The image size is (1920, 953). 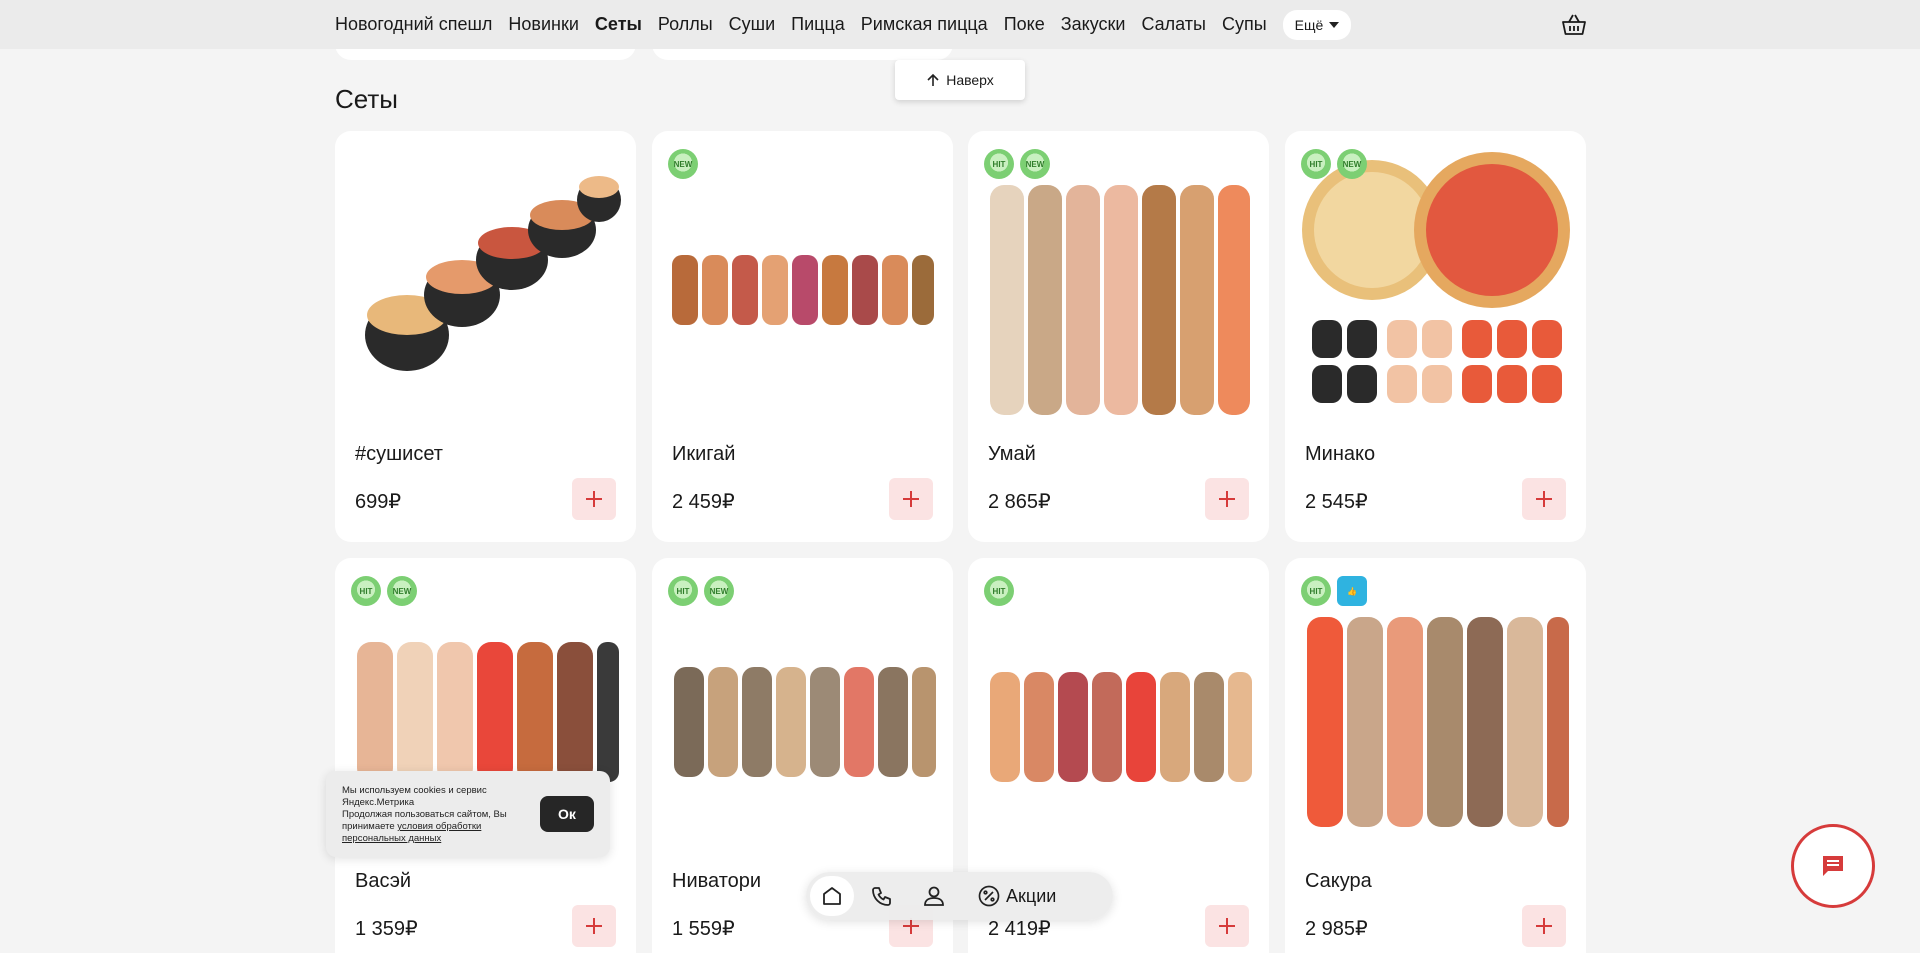 I want to click on product-card: HIT NEW Умай 2 865₽, so click(x=1118, y=336).